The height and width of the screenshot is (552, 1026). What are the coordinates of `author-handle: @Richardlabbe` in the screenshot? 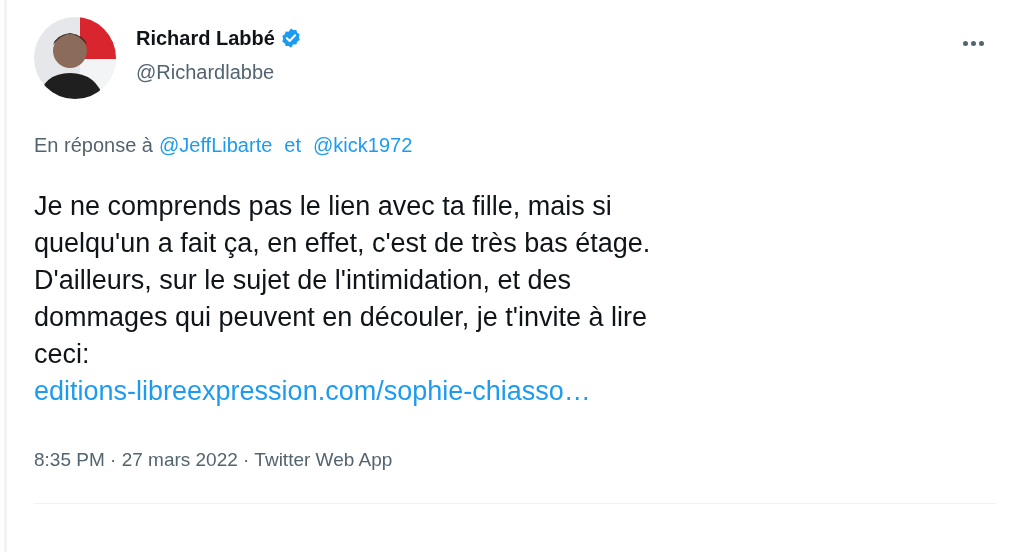 It's located at (219, 72).